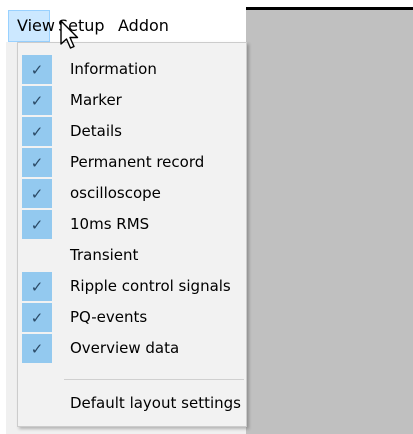  Describe the element at coordinates (132, 100) in the screenshot. I see `menu-item-marker: ✓ Marker` at that location.